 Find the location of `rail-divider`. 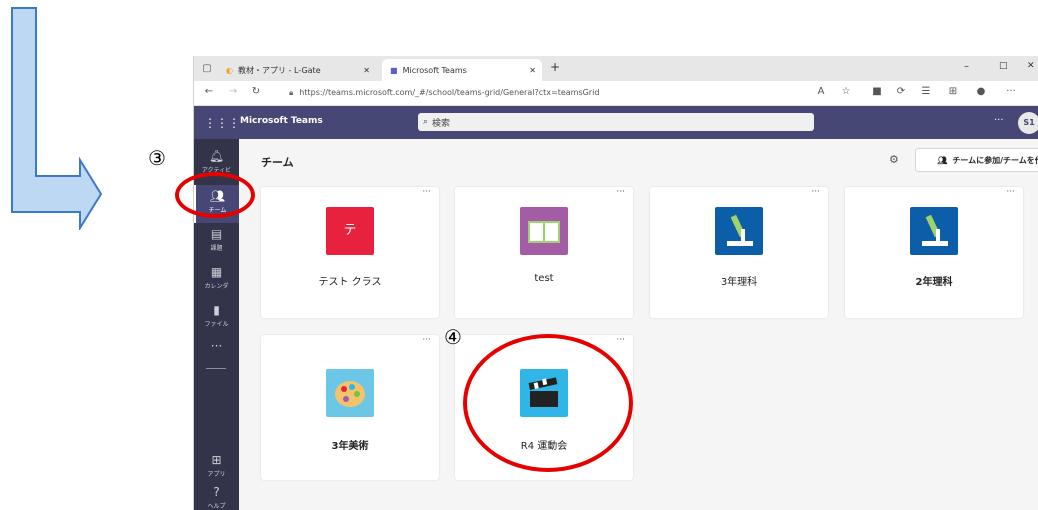

rail-divider is located at coordinates (216, 368).